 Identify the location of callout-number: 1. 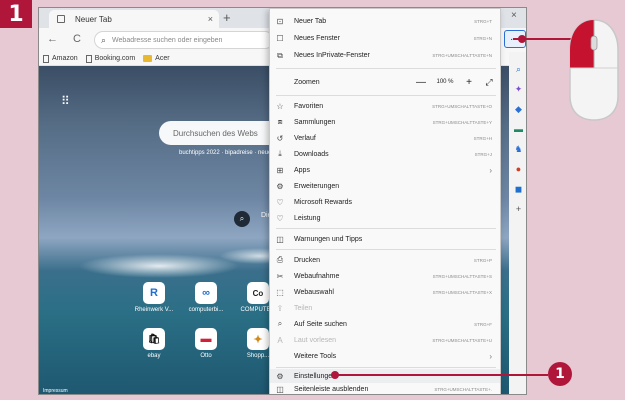
(560, 374).